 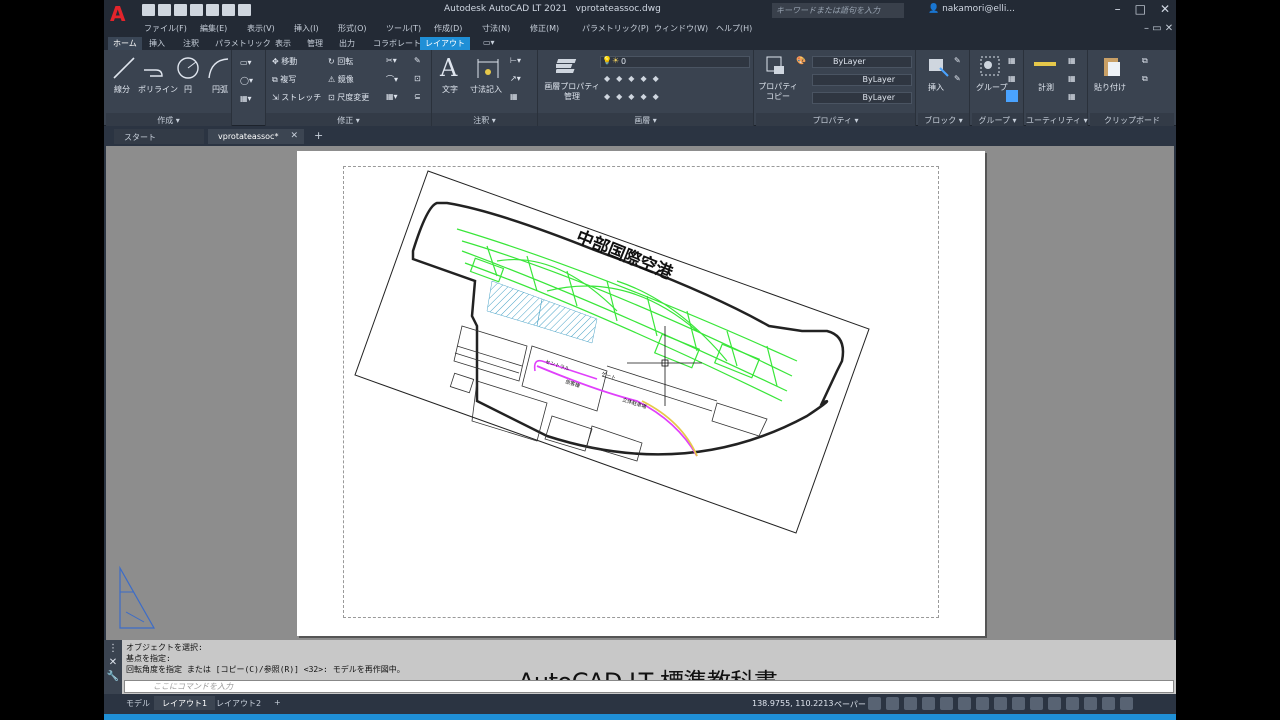 What do you see at coordinates (256, 136) in the screenshot?
I see `tab-document: vprotateassoc* ✕` at bounding box center [256, 136].